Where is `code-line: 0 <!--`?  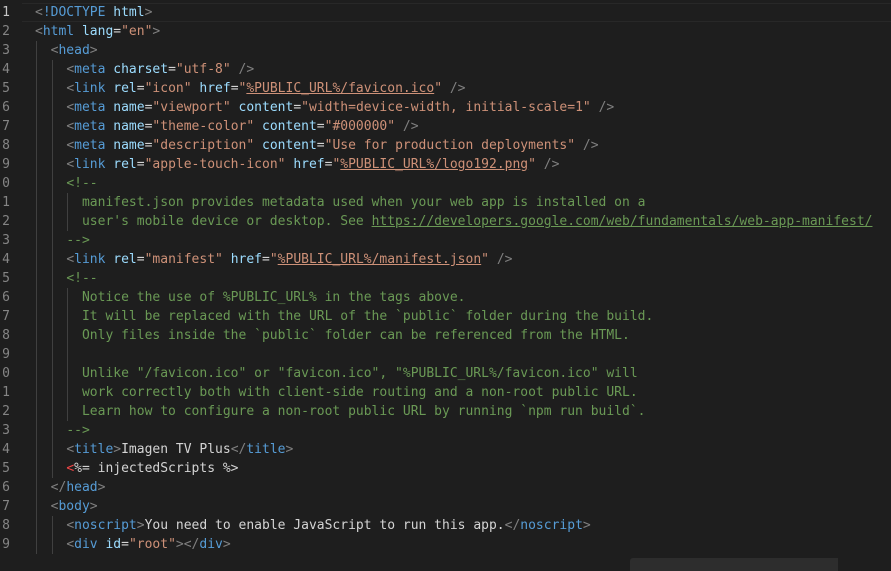 code-line: 0 <!-- is located at coordinates (445, 183).